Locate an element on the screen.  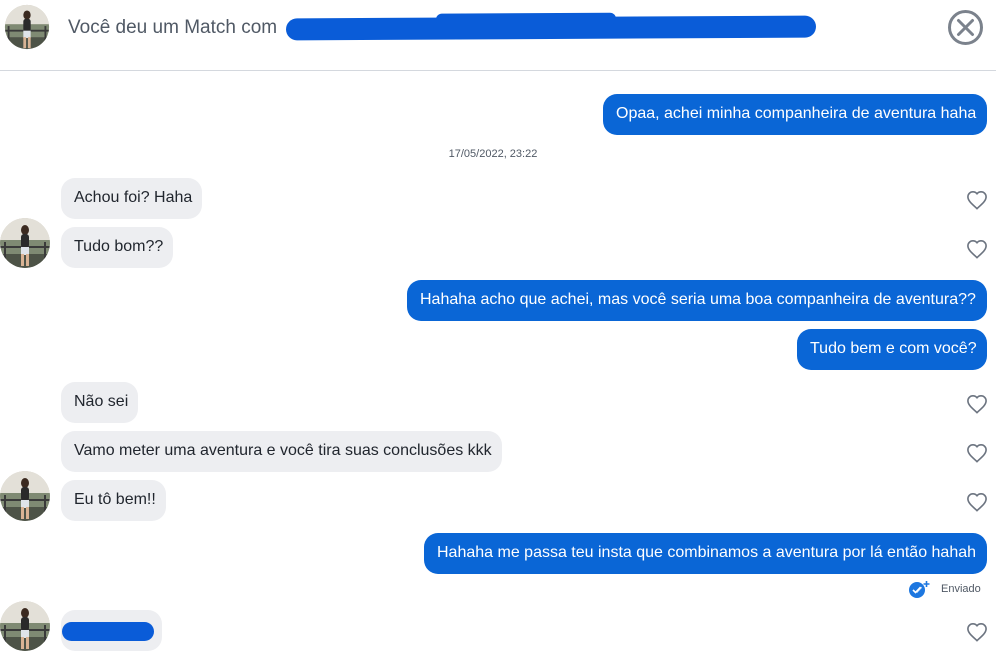
chat-header: Você deu um Match com is located at coordinates (498, 35).